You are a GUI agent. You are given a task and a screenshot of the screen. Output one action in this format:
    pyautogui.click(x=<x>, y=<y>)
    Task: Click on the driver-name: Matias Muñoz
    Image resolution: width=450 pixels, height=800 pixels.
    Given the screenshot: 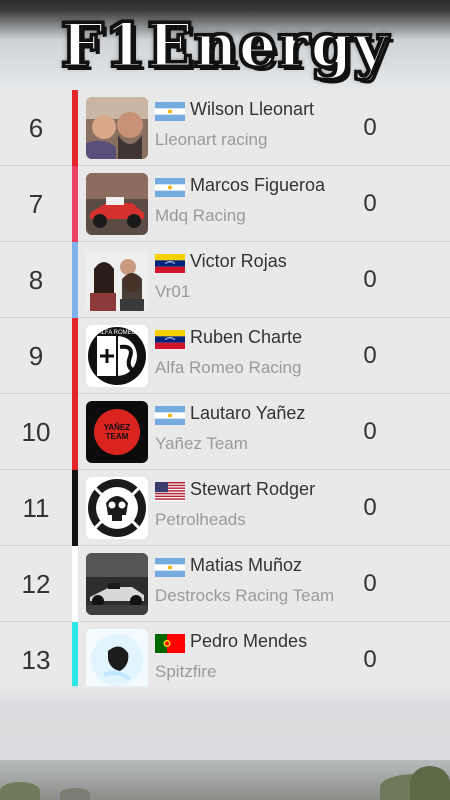 What is the action you would take?
    pyautogui.click(x=246, y=565)
    